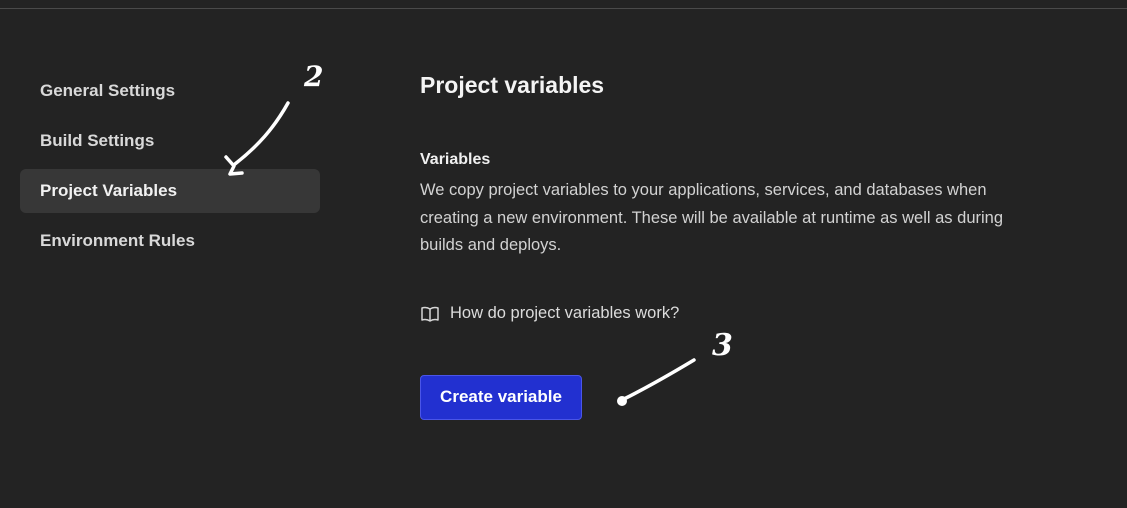  I want to click on top-divider, so click(563, 8).